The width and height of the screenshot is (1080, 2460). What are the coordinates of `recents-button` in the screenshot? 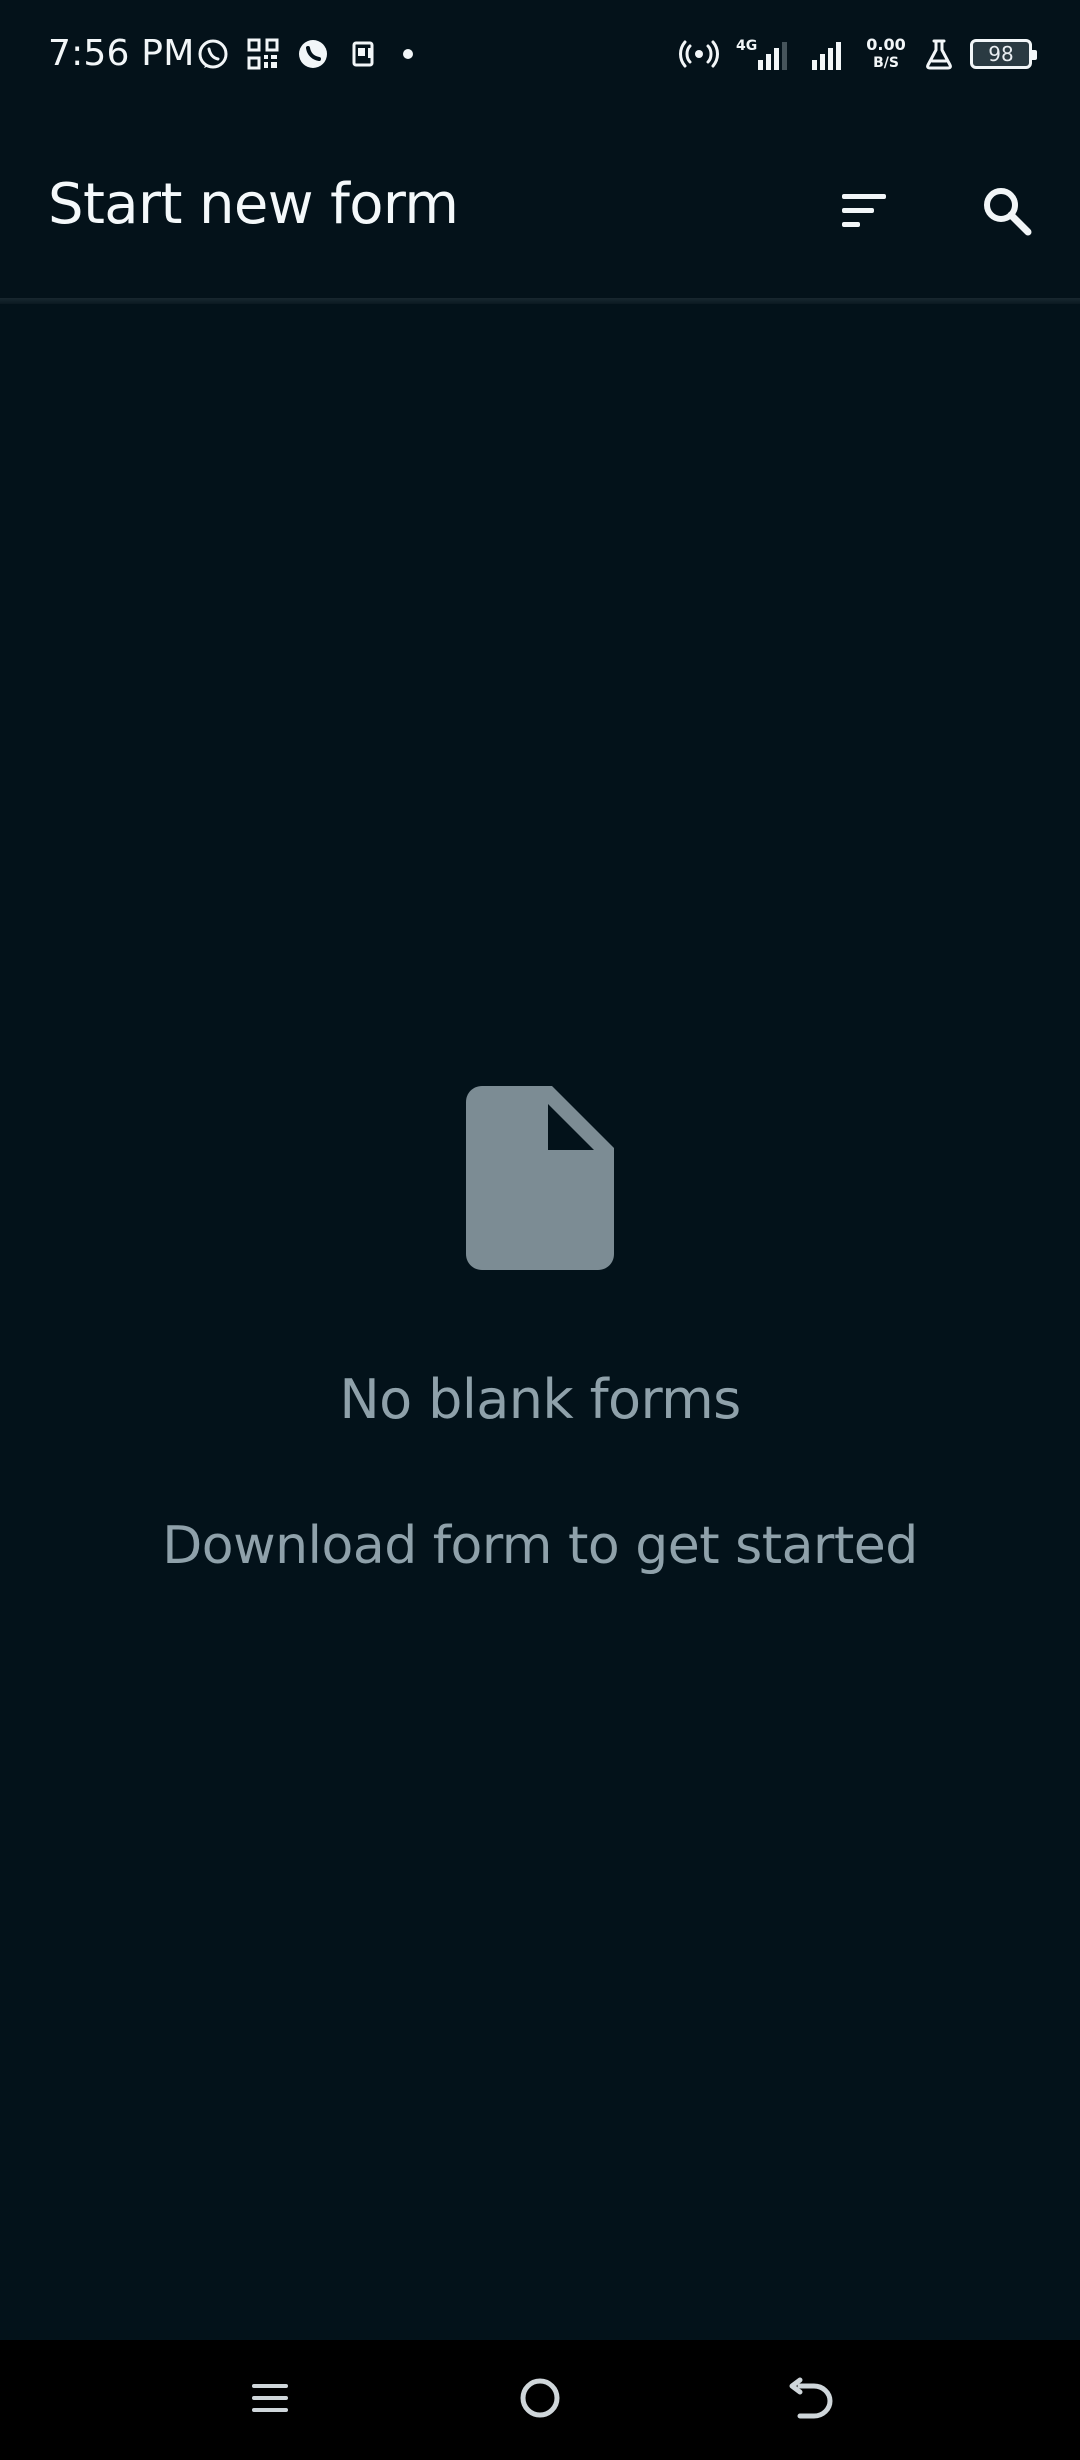 It's located at (270, 2400).